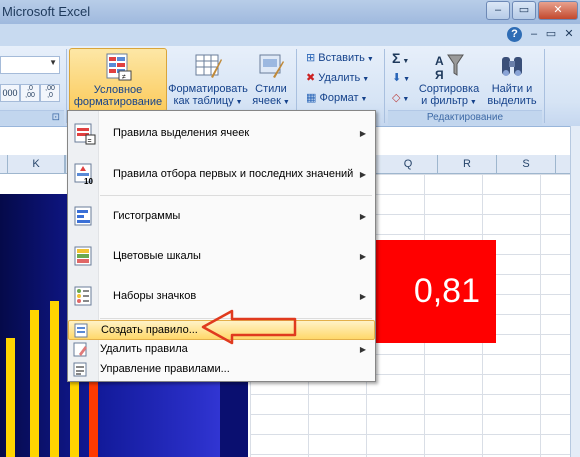 Image resolution: width=580 pixels, height=457 pixels. I want to click on close-button: ✕, so click(558, 10).